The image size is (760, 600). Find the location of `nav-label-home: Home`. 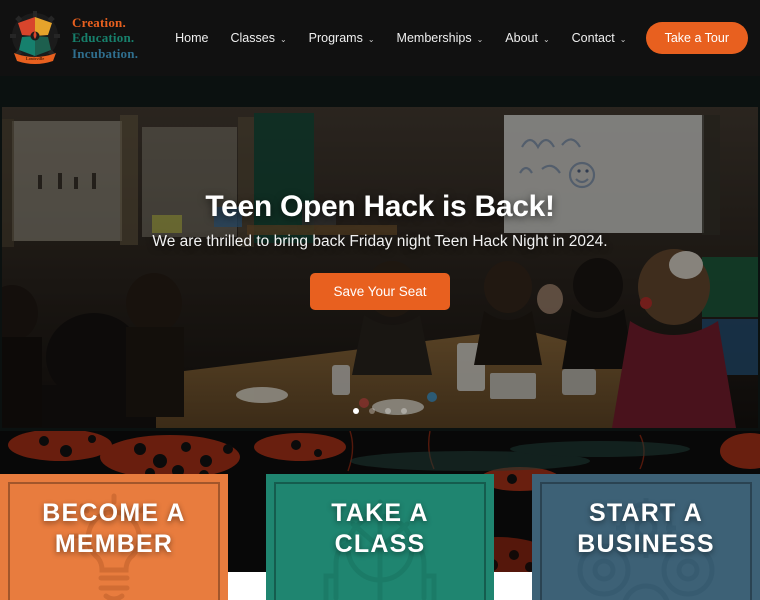

nav-label-home: Home is located at coordinates (192, 38).